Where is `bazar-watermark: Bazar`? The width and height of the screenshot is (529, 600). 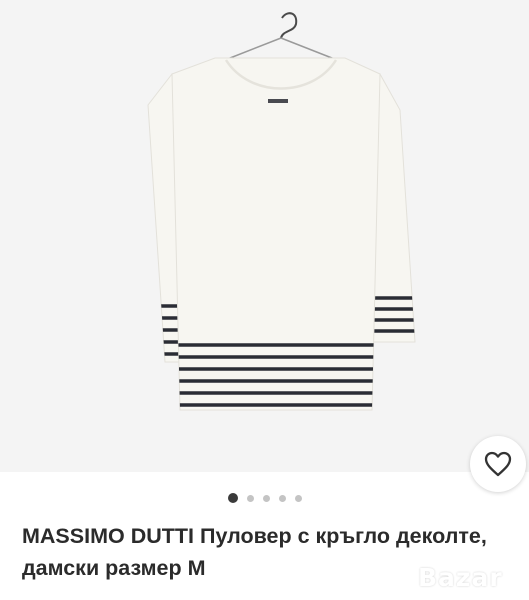
bazar-watermark: Bazar is located at coordinates (460, 577).